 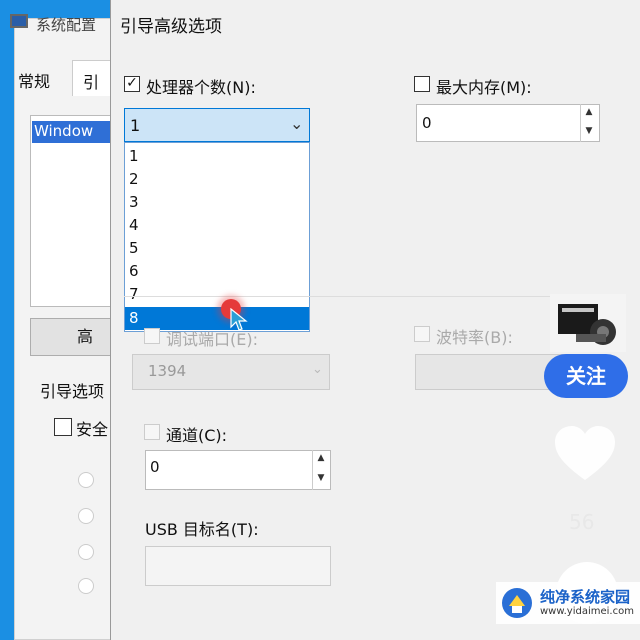 I want to click on dialog-title: 引导高级选项, so click(x=171, y=27).